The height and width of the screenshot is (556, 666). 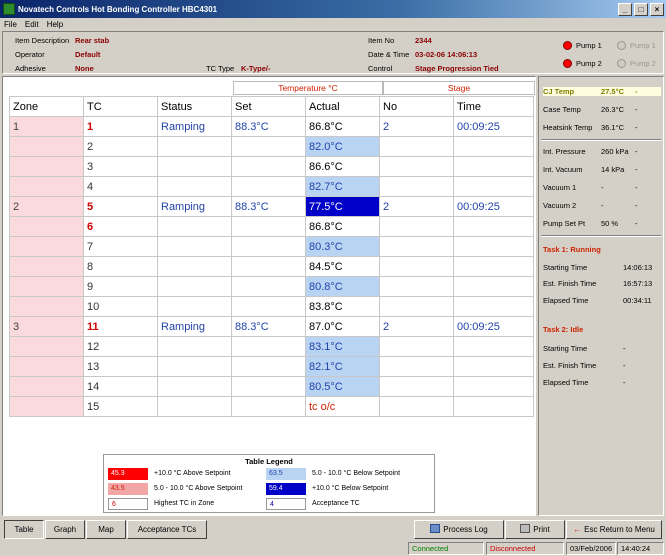 What do you see at coordinates (535, 529) in the screenshot?
I see `print-button: Print` at bounding box center [535, 529].